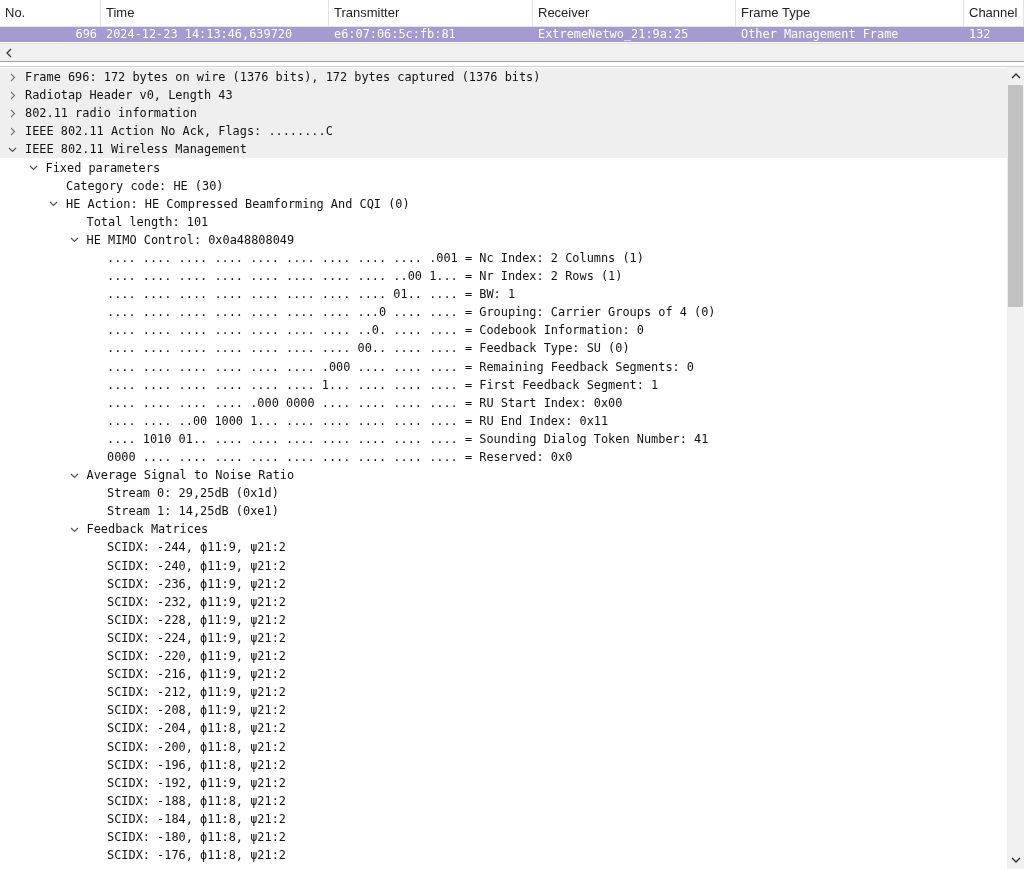 The image size is (1024, 869). Describe the element at coordinates (980, 34) in the screenshot. I see `table-cell: 132` at that location.